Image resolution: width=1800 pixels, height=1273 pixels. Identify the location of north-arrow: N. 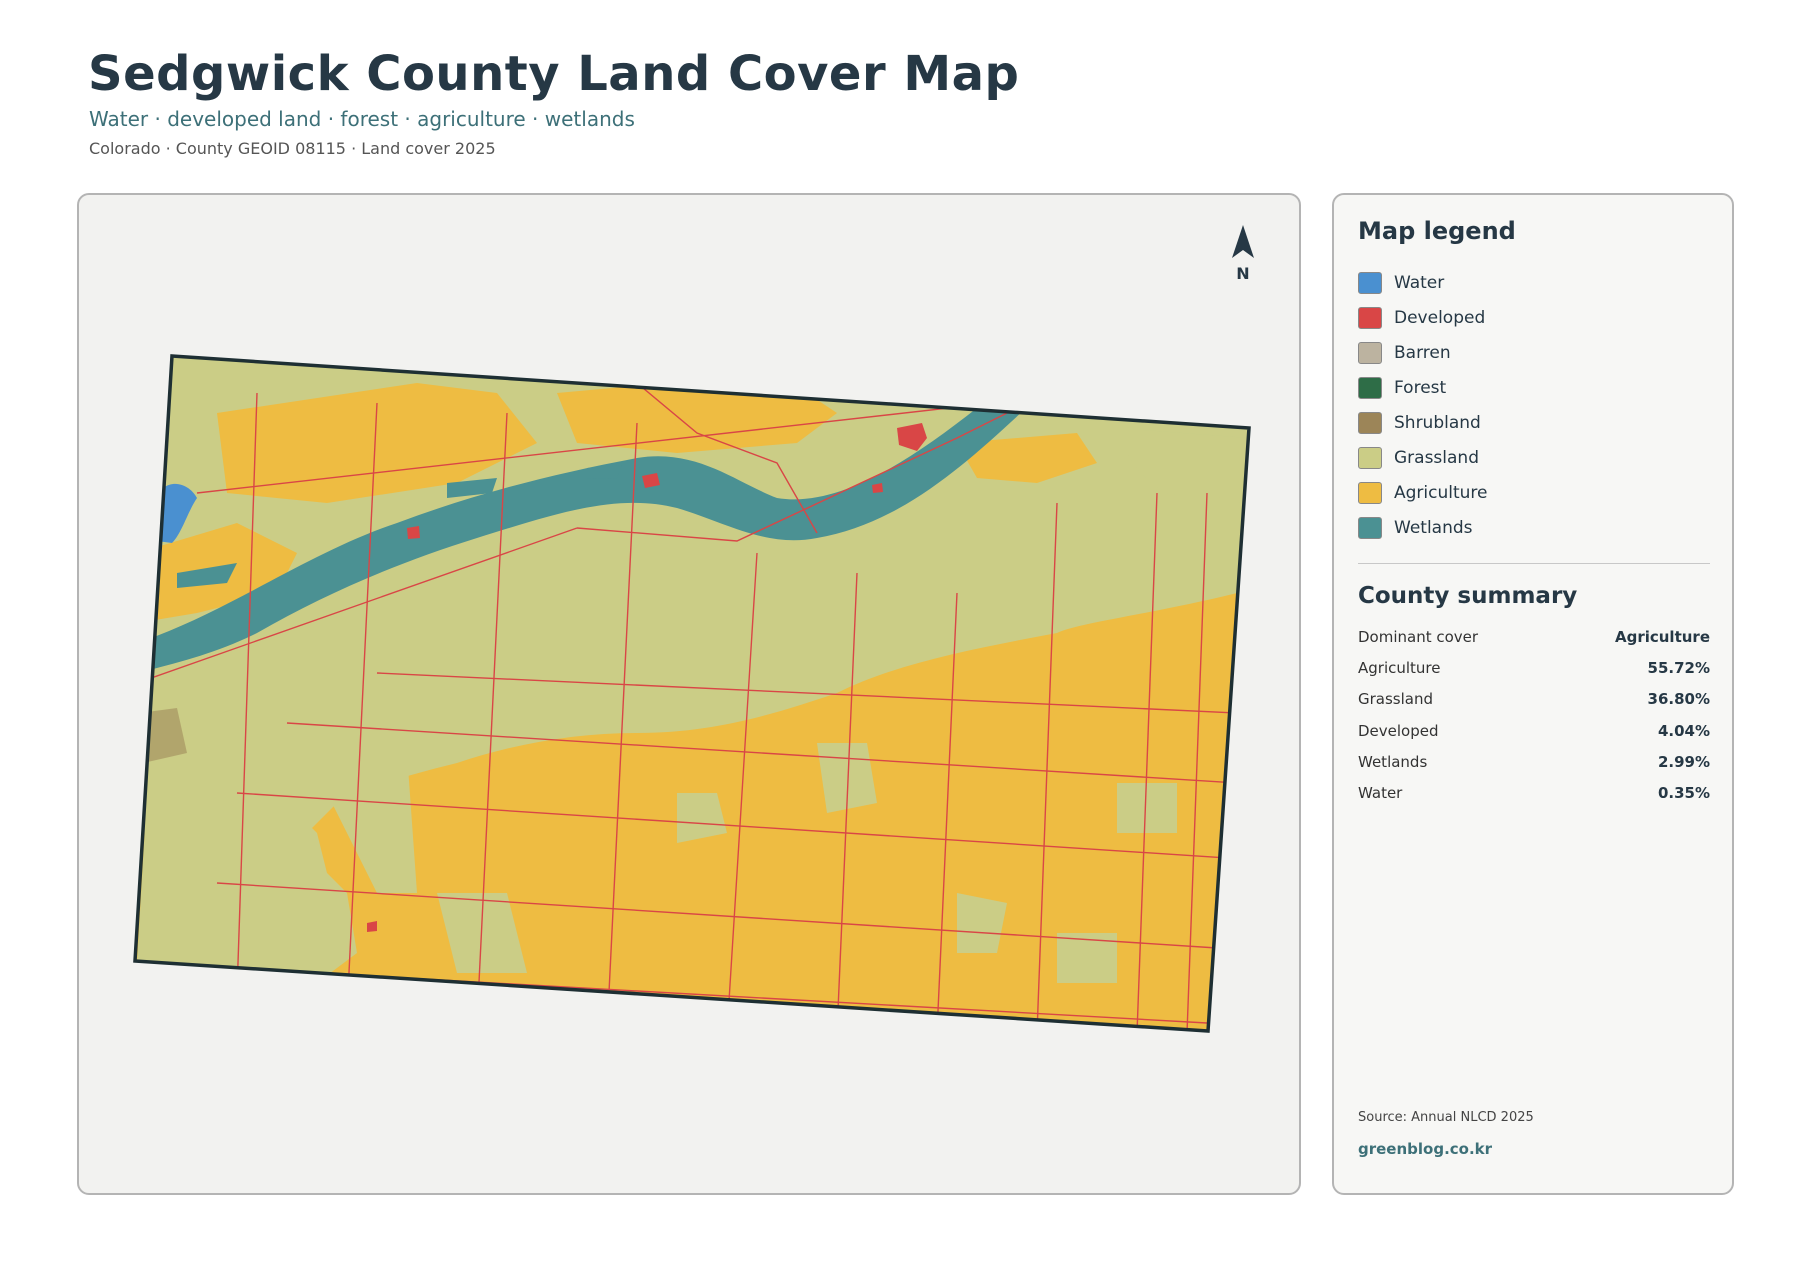
(1243, 252).